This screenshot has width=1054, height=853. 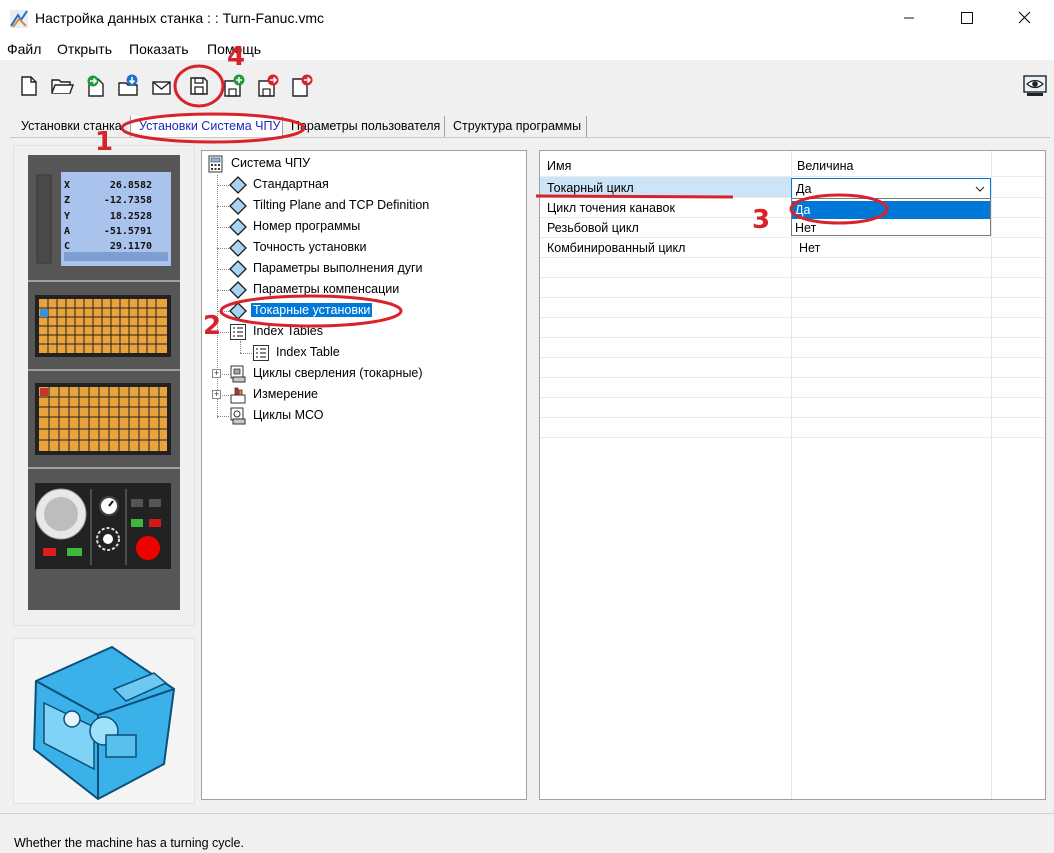 What do you see at coordinates (238, 395) in the screenshot?
I see `measurement-icon` at bounding box center [238, 395].